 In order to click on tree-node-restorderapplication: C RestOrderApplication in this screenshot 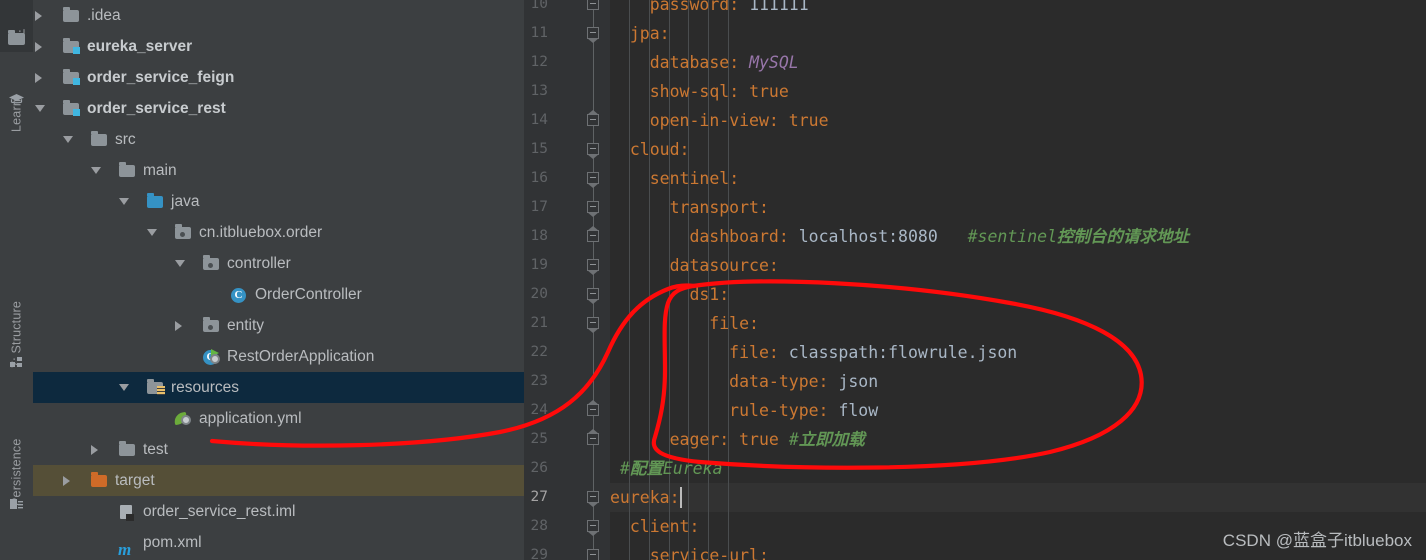, I will do `click(278, 356)`.